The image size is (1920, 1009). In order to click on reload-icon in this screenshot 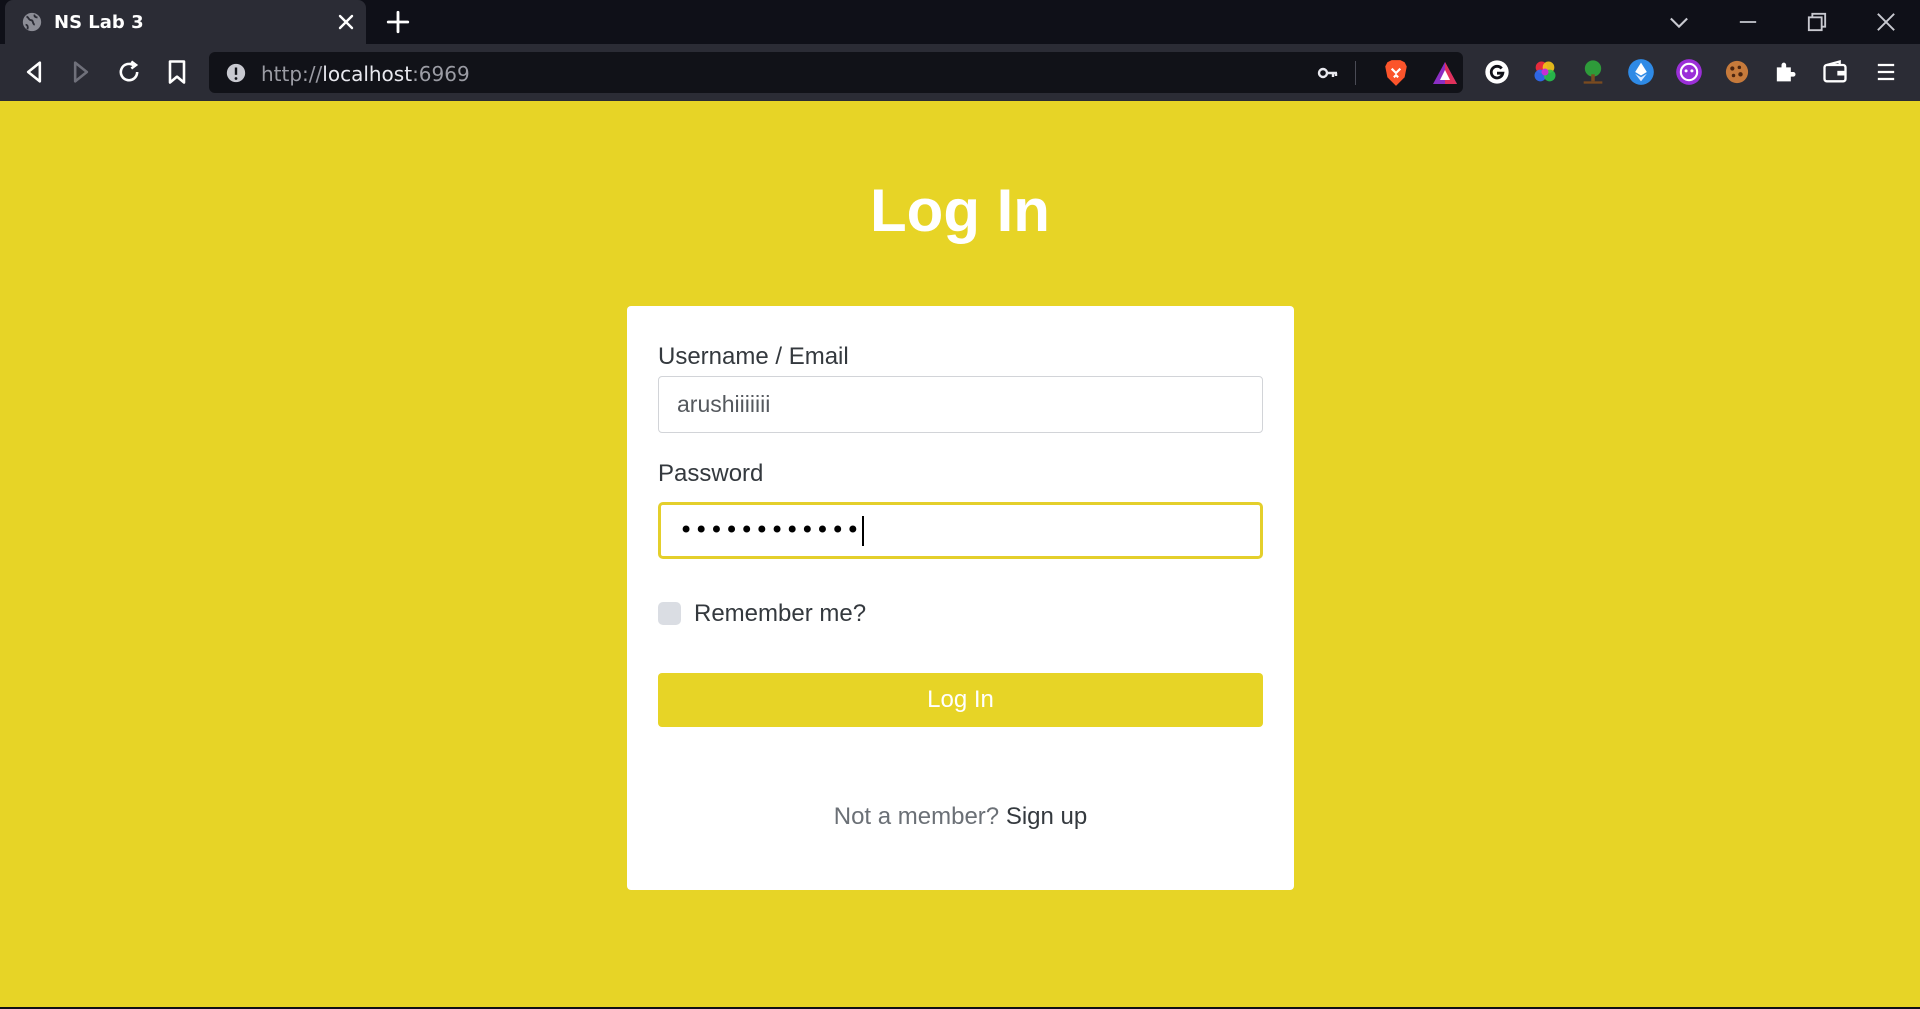, I will do `click(129, 72)`.